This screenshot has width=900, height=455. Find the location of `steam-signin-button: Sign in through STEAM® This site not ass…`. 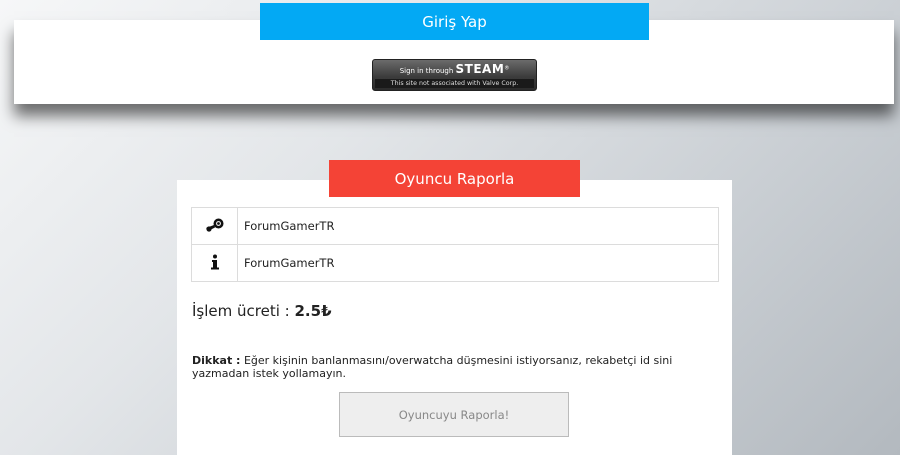

steam-signin-button: Sign in through STEAM® This site not ass… is located at coordinates (454, 75).